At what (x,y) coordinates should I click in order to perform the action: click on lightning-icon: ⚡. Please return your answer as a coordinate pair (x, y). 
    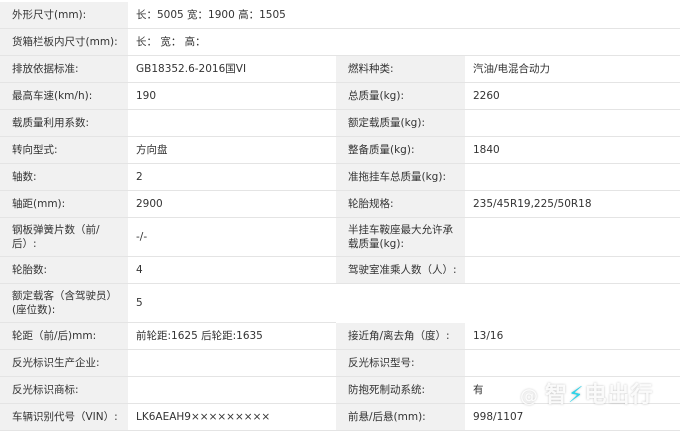
    Looking at the image, I should click on (576, 395).